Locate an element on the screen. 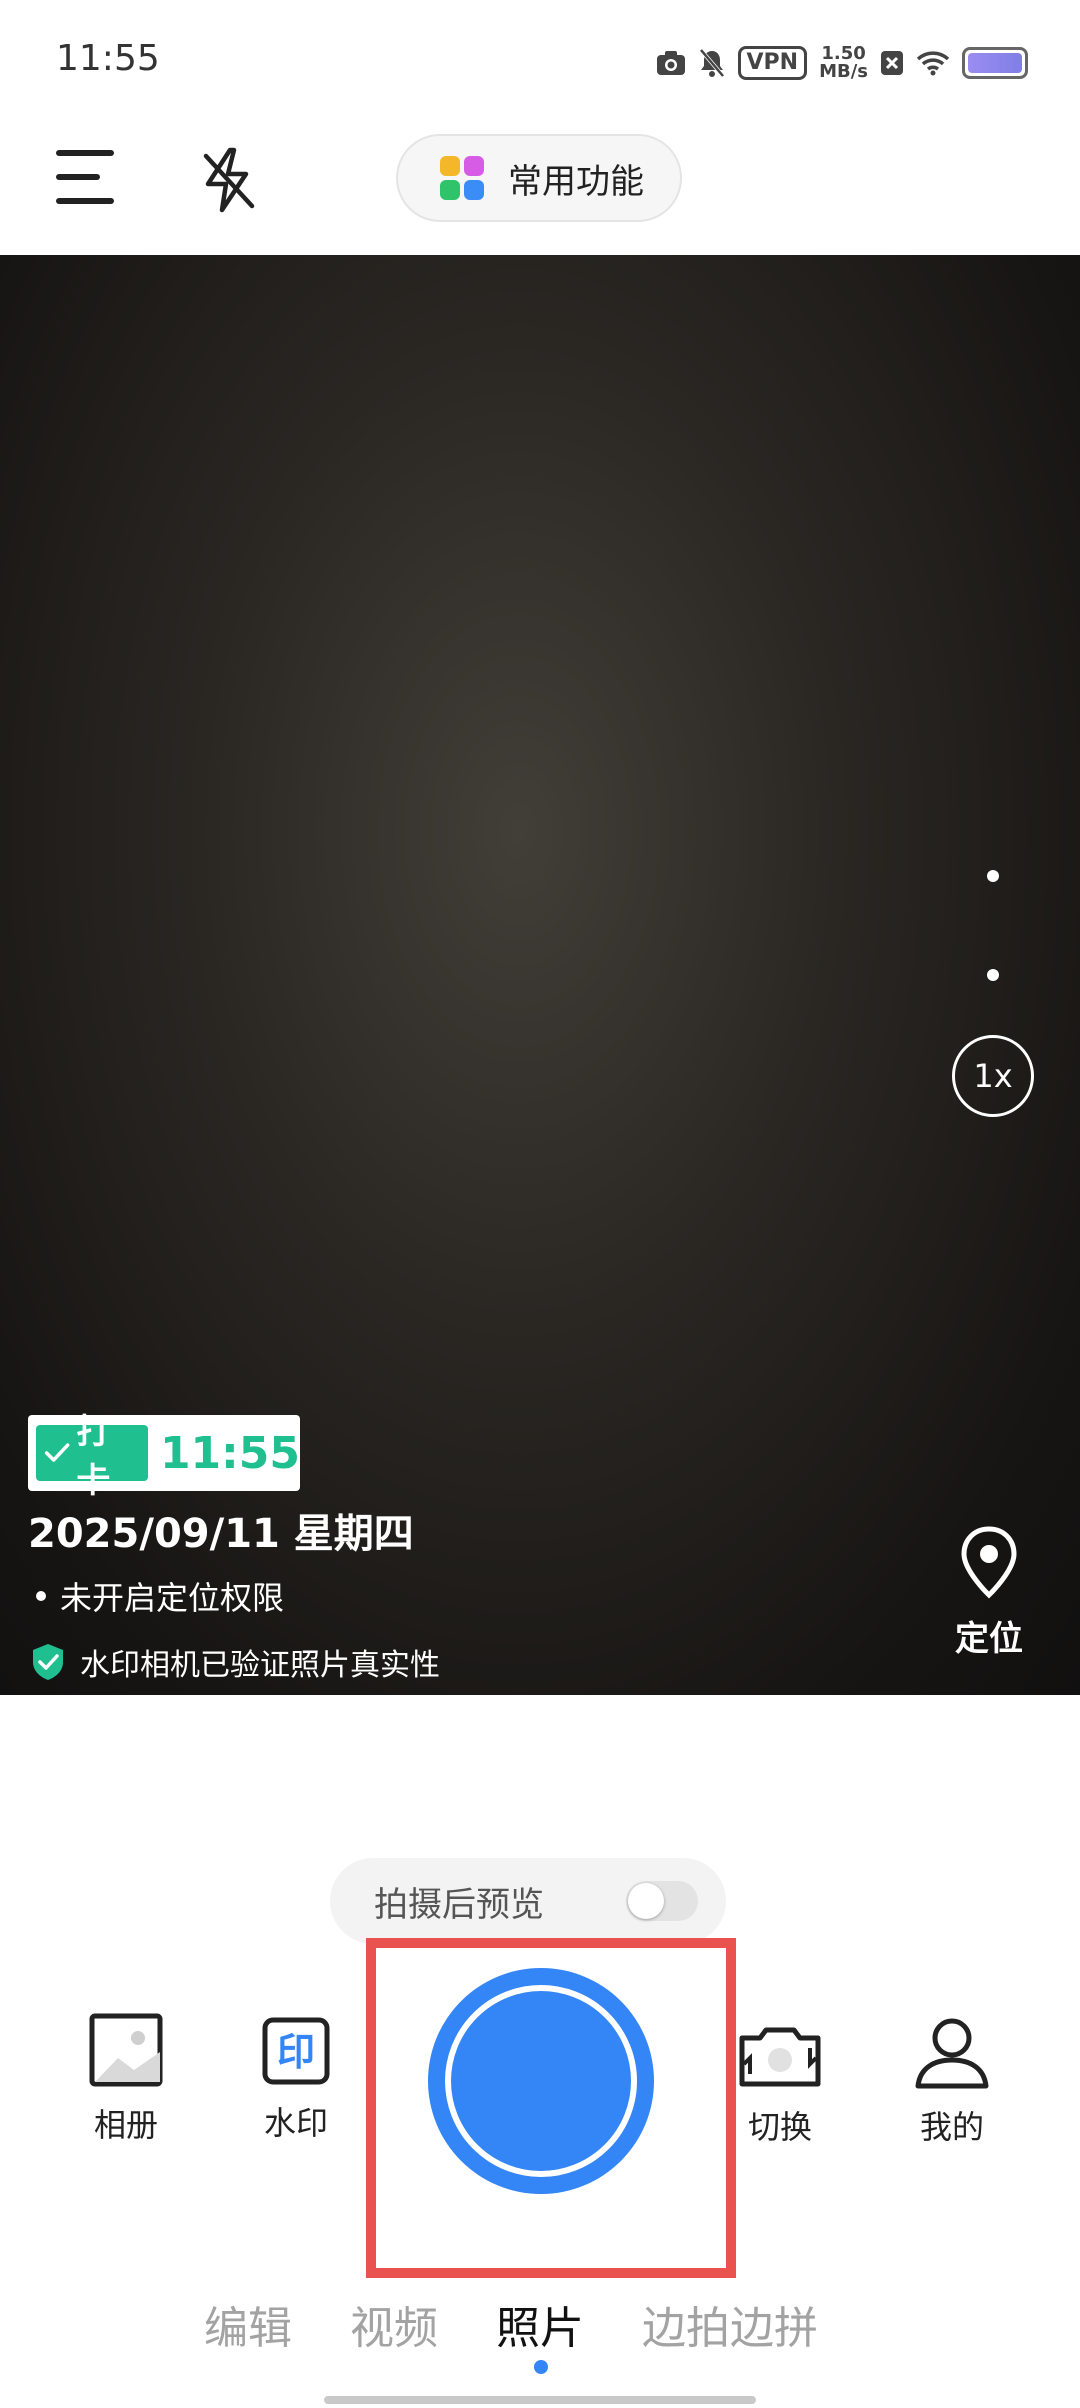 The height and width of the screenshot is (2408, 1080). common-functions-button: 常用功能 is located at coordinates (539, 178).